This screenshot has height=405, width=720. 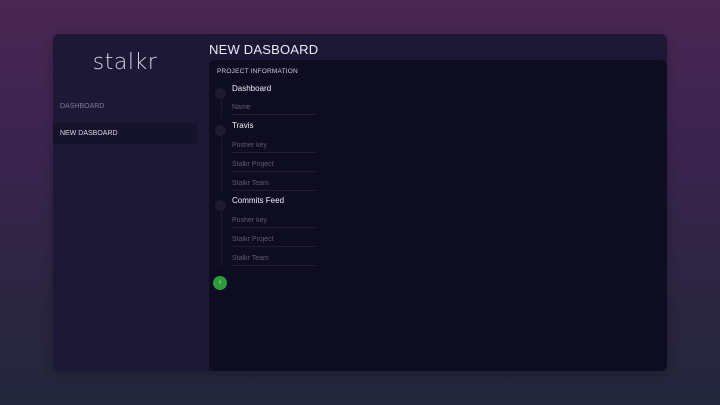 I want to click on commits-pusher-key-field, so click(x=274, y=220).